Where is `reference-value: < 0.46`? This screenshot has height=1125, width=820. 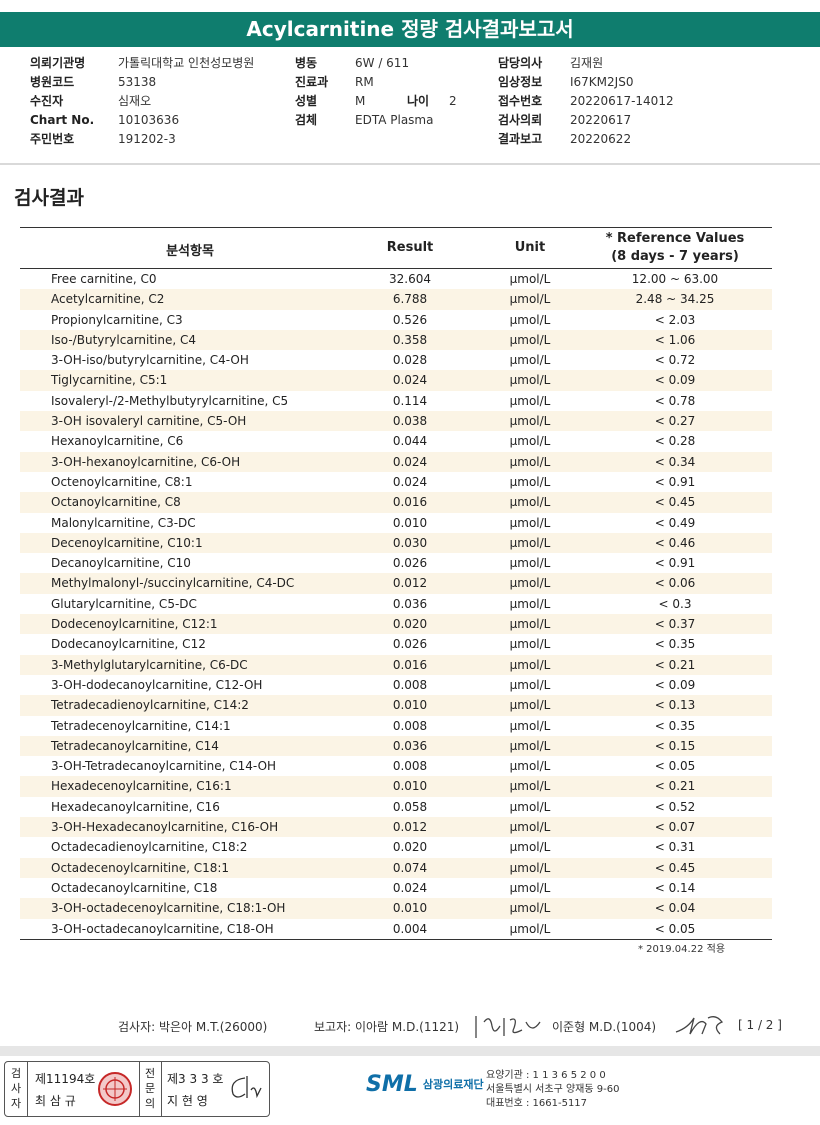 reference-value: < 0.46 is located at coordinates (675, 542).